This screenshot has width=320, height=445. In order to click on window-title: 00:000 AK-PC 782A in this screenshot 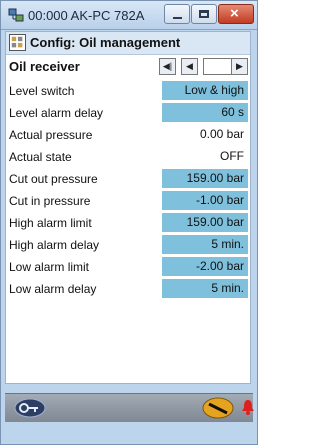, I will do `click(86, 15)`.